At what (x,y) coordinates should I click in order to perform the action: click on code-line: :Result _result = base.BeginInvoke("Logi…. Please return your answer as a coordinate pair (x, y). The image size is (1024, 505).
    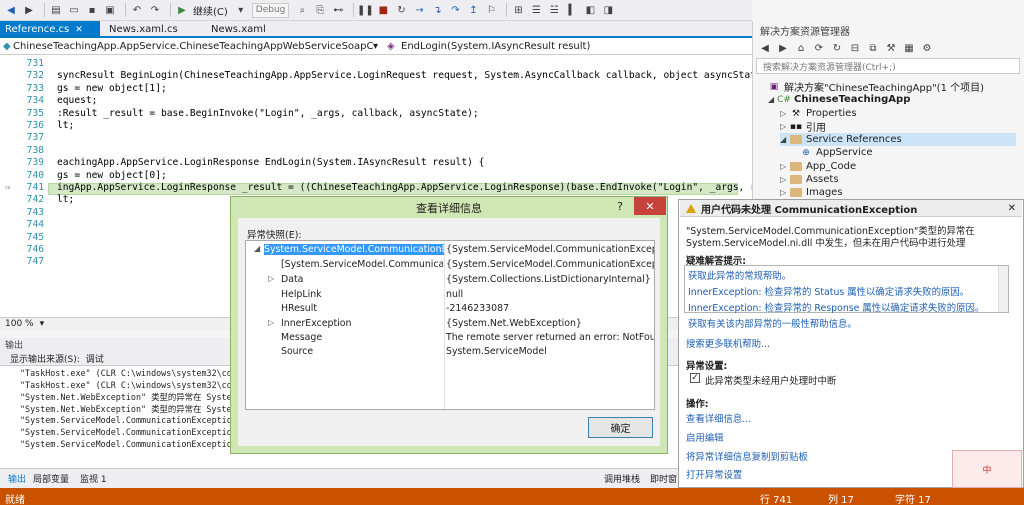
    Looking at the image, I should click on (268, 113).